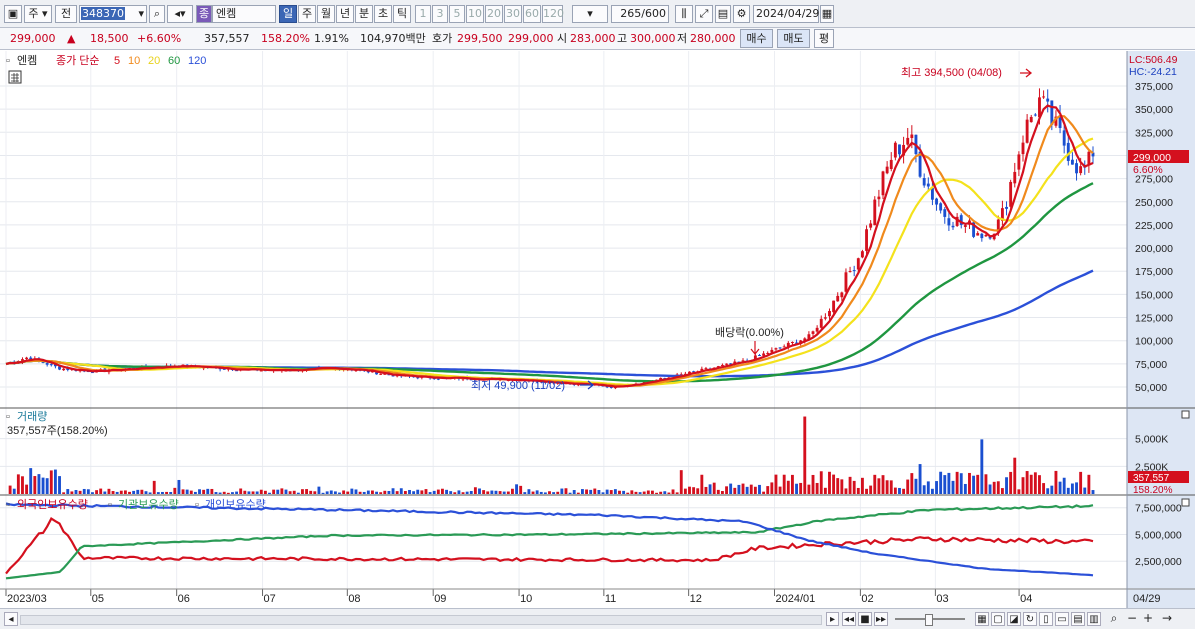 This screenshot has height=629, width=1195. What do you see at coordinates (11, 619) in the screenshot?
I see `scroll-left-icon: ◂` at bounding box center [11, 619].